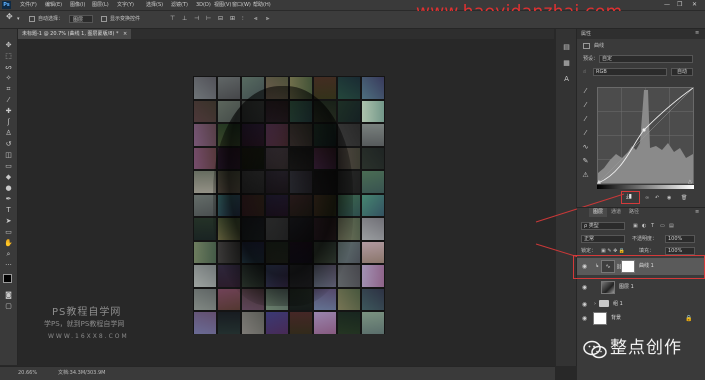  What do you see at coordinates (27, 373) in the screenshot?
I see `zoom-level: 20.66%` at bounding box center [27, 373].